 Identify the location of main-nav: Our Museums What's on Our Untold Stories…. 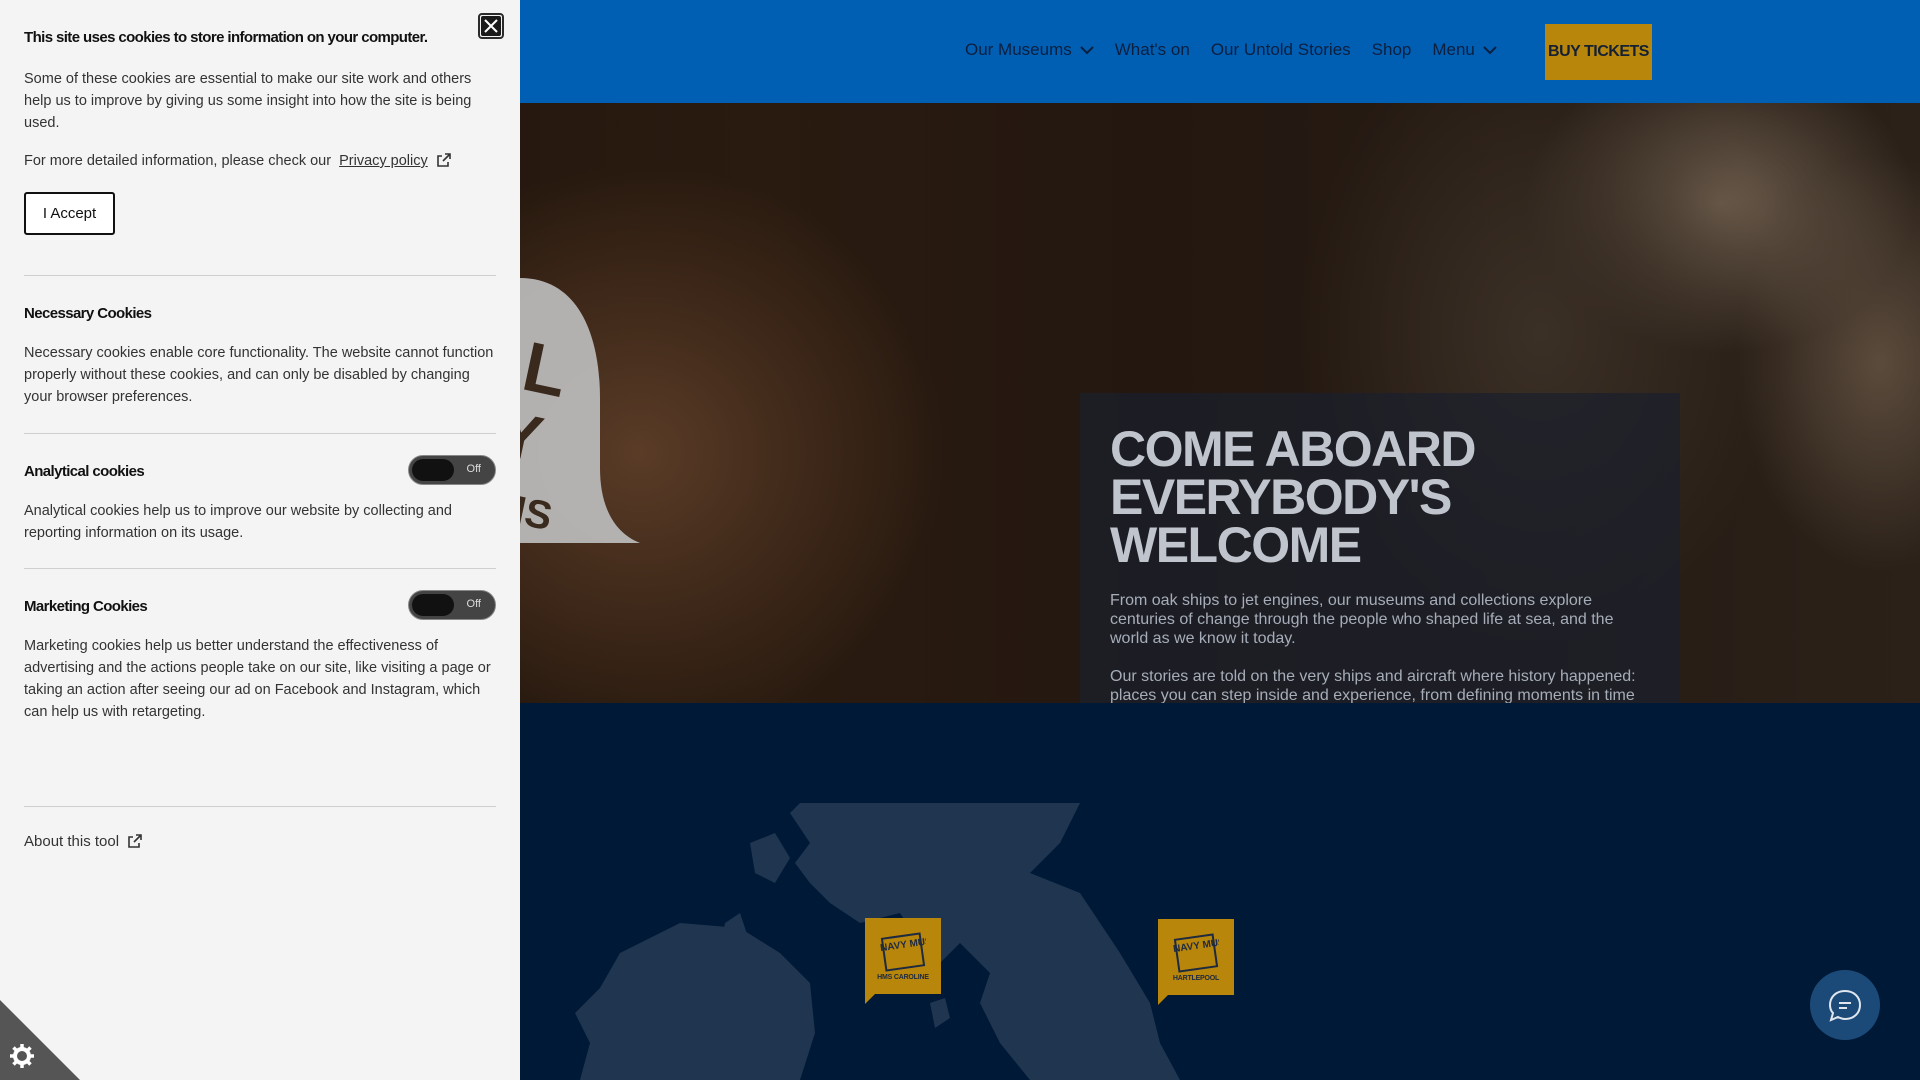
(1231, 50).